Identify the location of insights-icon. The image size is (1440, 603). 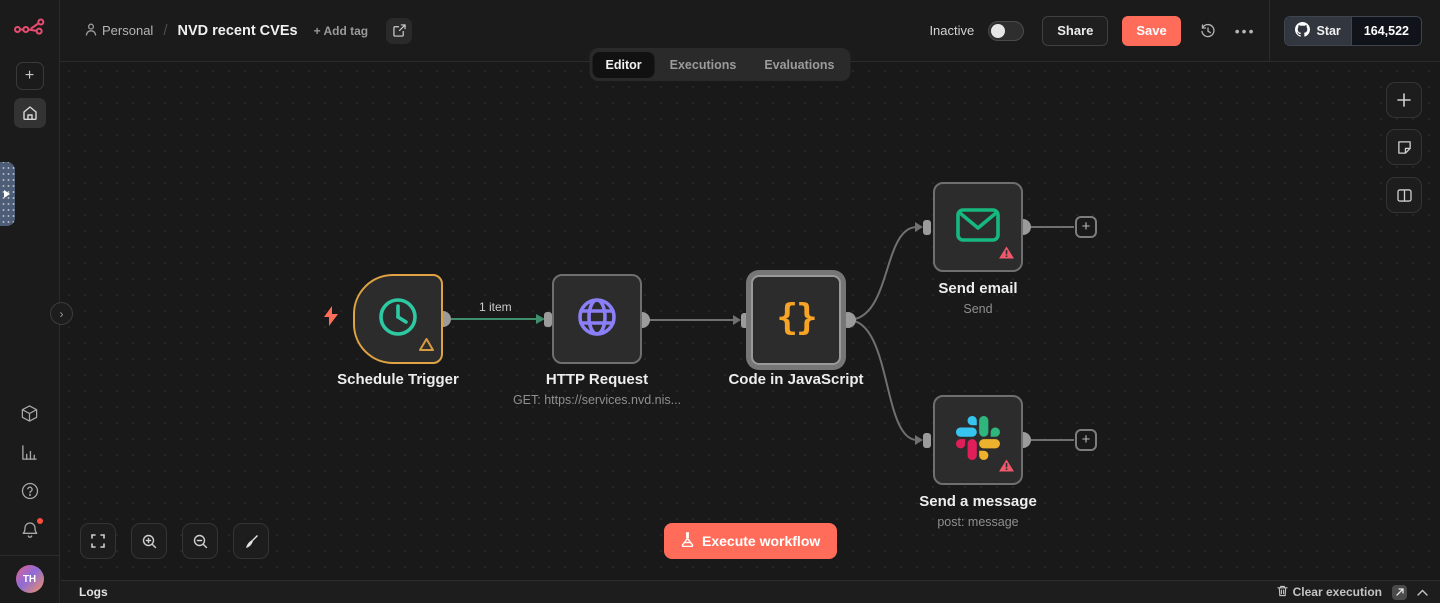
(30, 452).